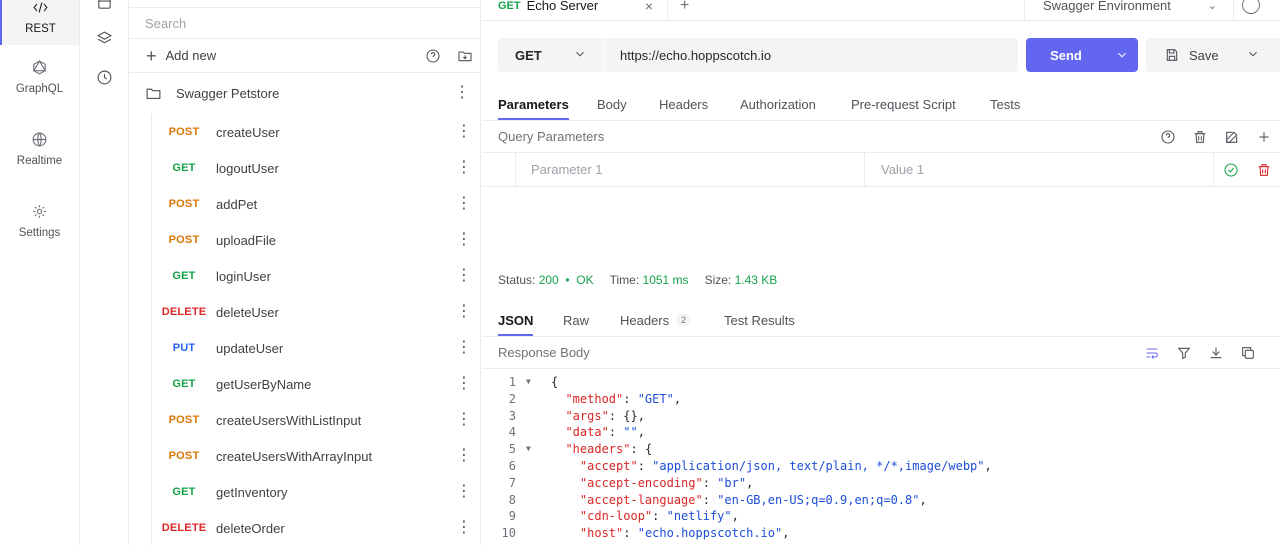 This screenshot has width=1280, height=545. I want to click on tab-headers: Headers, so click(683, 104).